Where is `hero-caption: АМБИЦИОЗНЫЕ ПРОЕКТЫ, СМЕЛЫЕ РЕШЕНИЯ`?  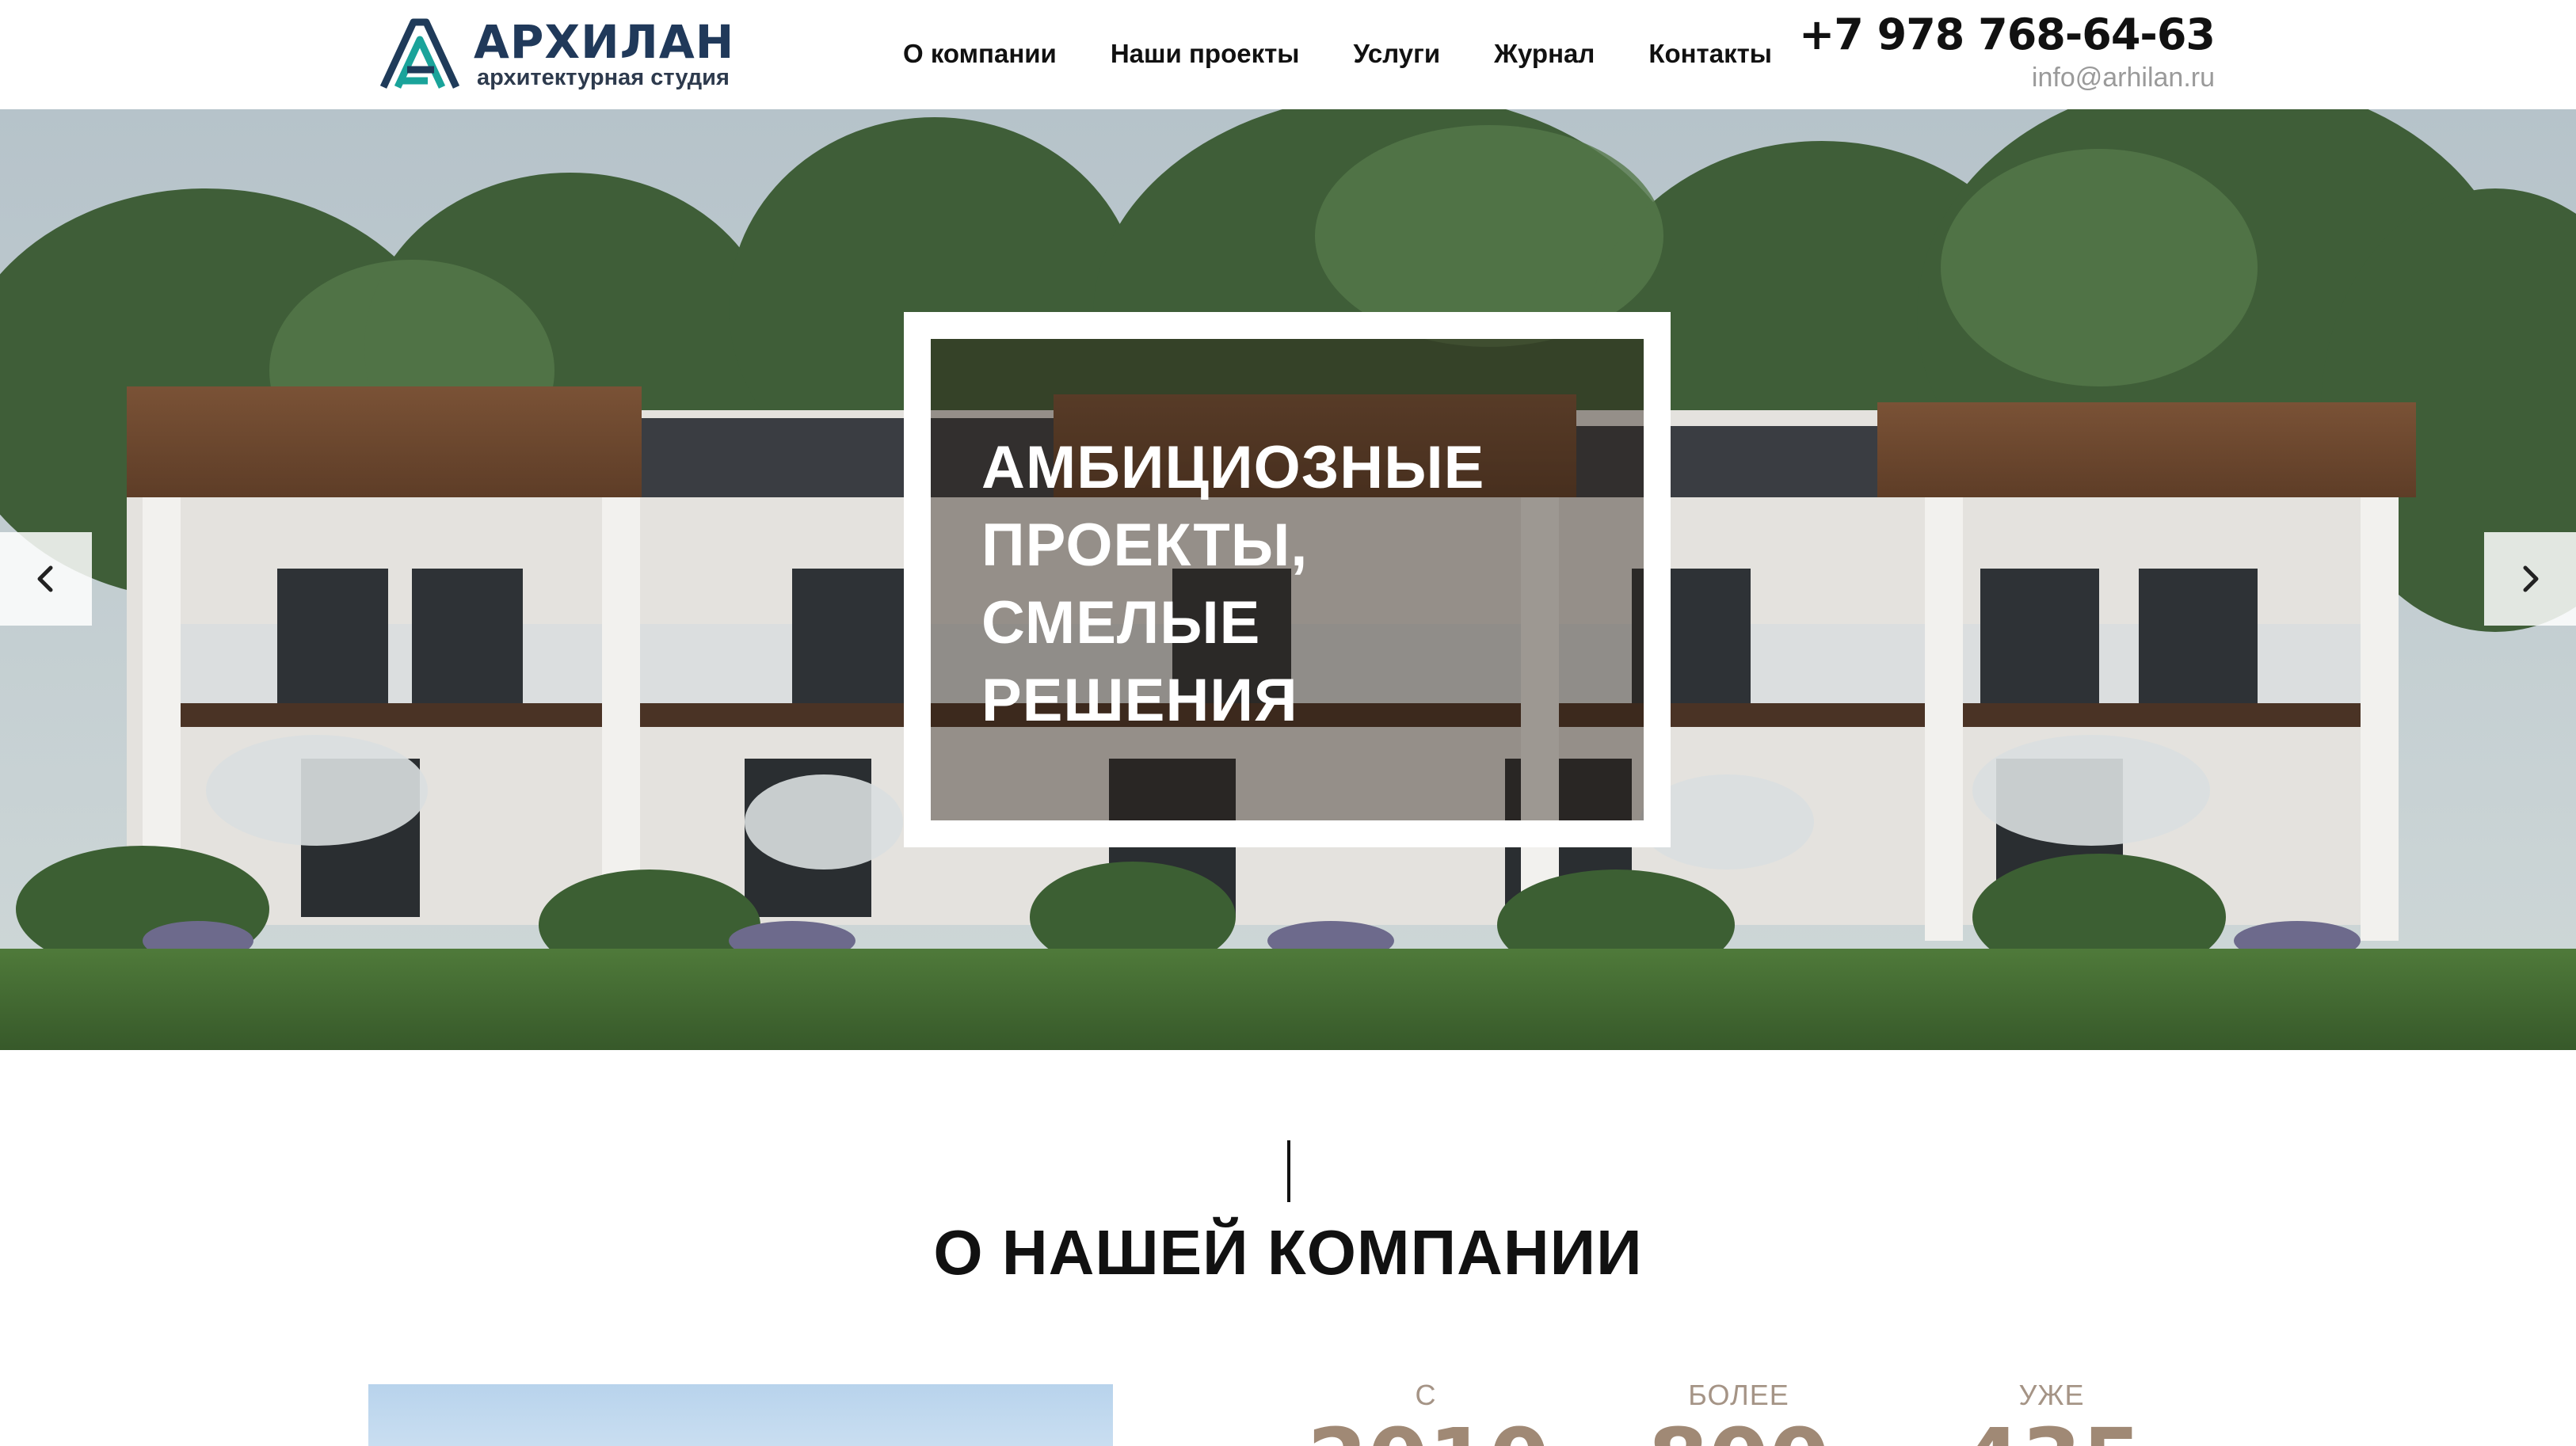 hero-caption: АМБИЦИОЗНЫЕ ПРОЕКТЫ, СМЕЛЫЕ РЕШЕНИЯ is located at coordinates (1232, 584).